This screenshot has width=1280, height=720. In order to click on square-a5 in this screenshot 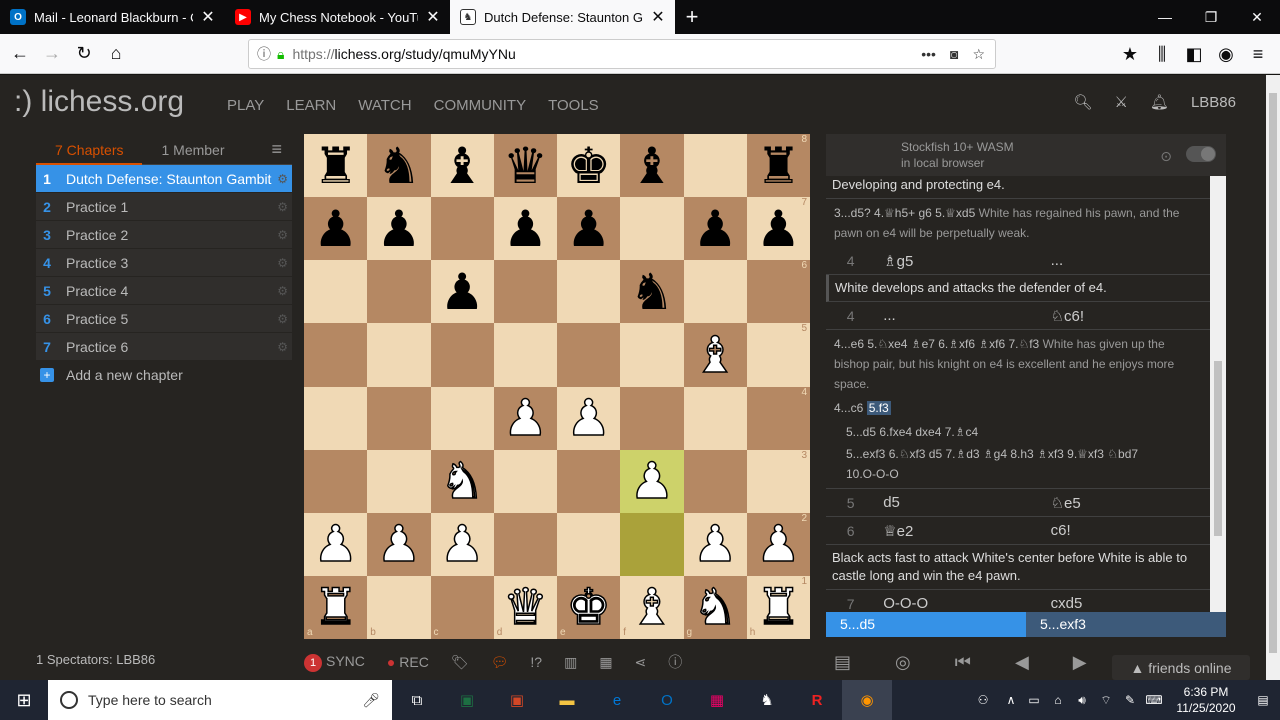, I will do `click(336, 355)`.